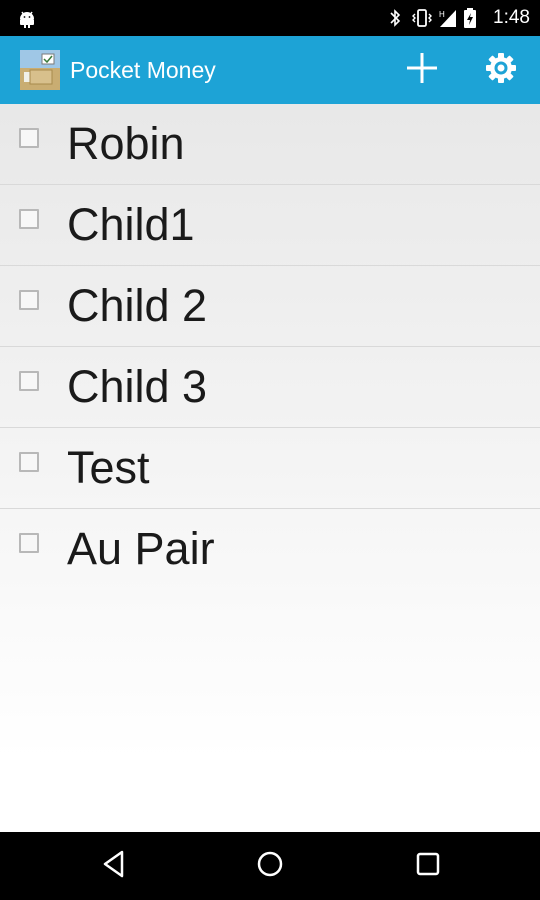 The width and height of the screenshot is (540, 900). I want to click on action-bar: Pocket Money, so click(270, 70).